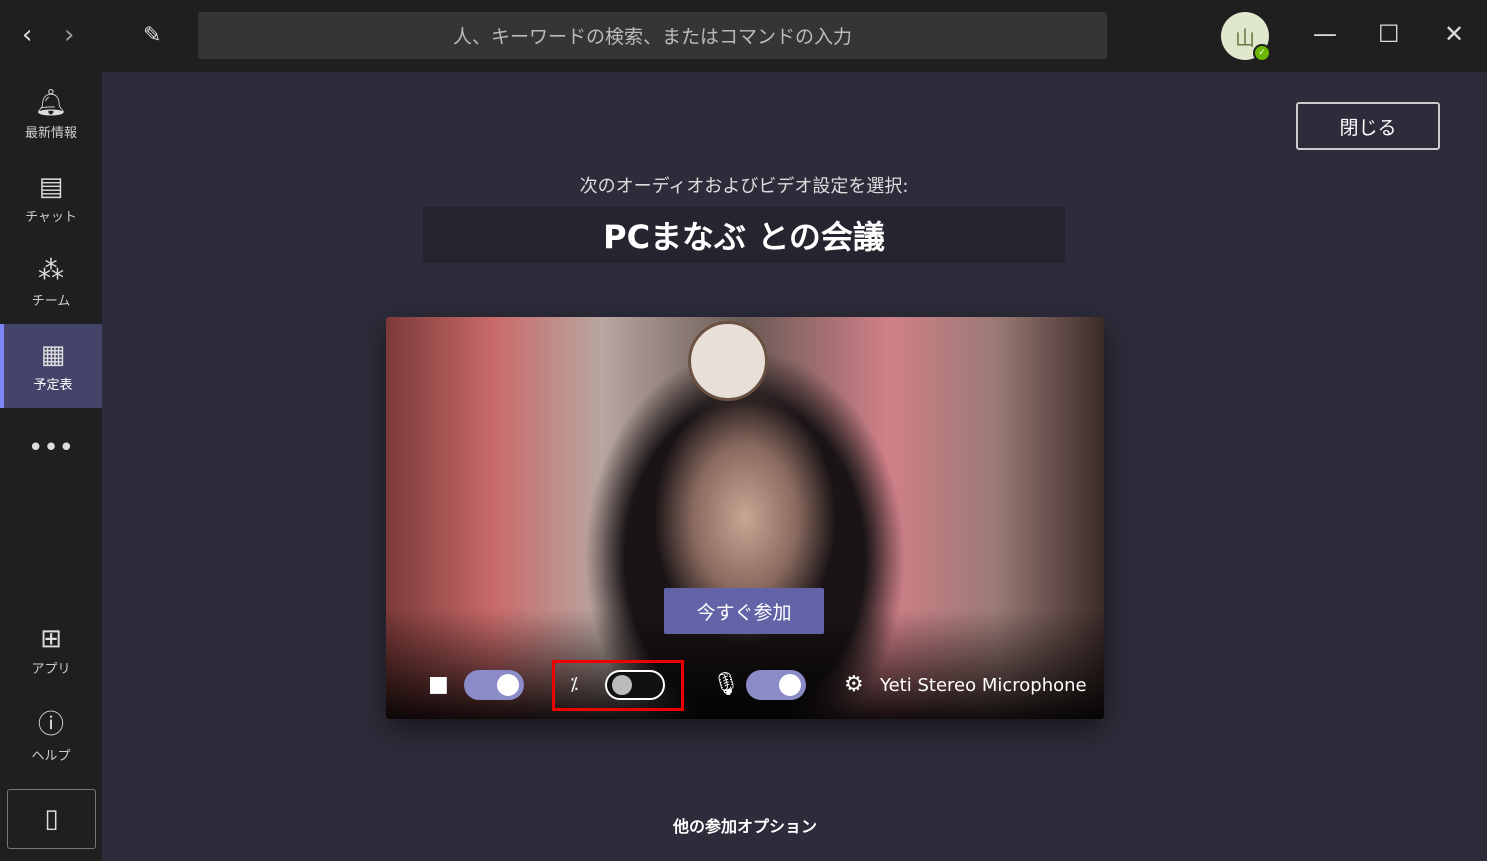 The image size is (1487, 861). I want to click on sidebar-item-label: 予定表, so click(53, 385).